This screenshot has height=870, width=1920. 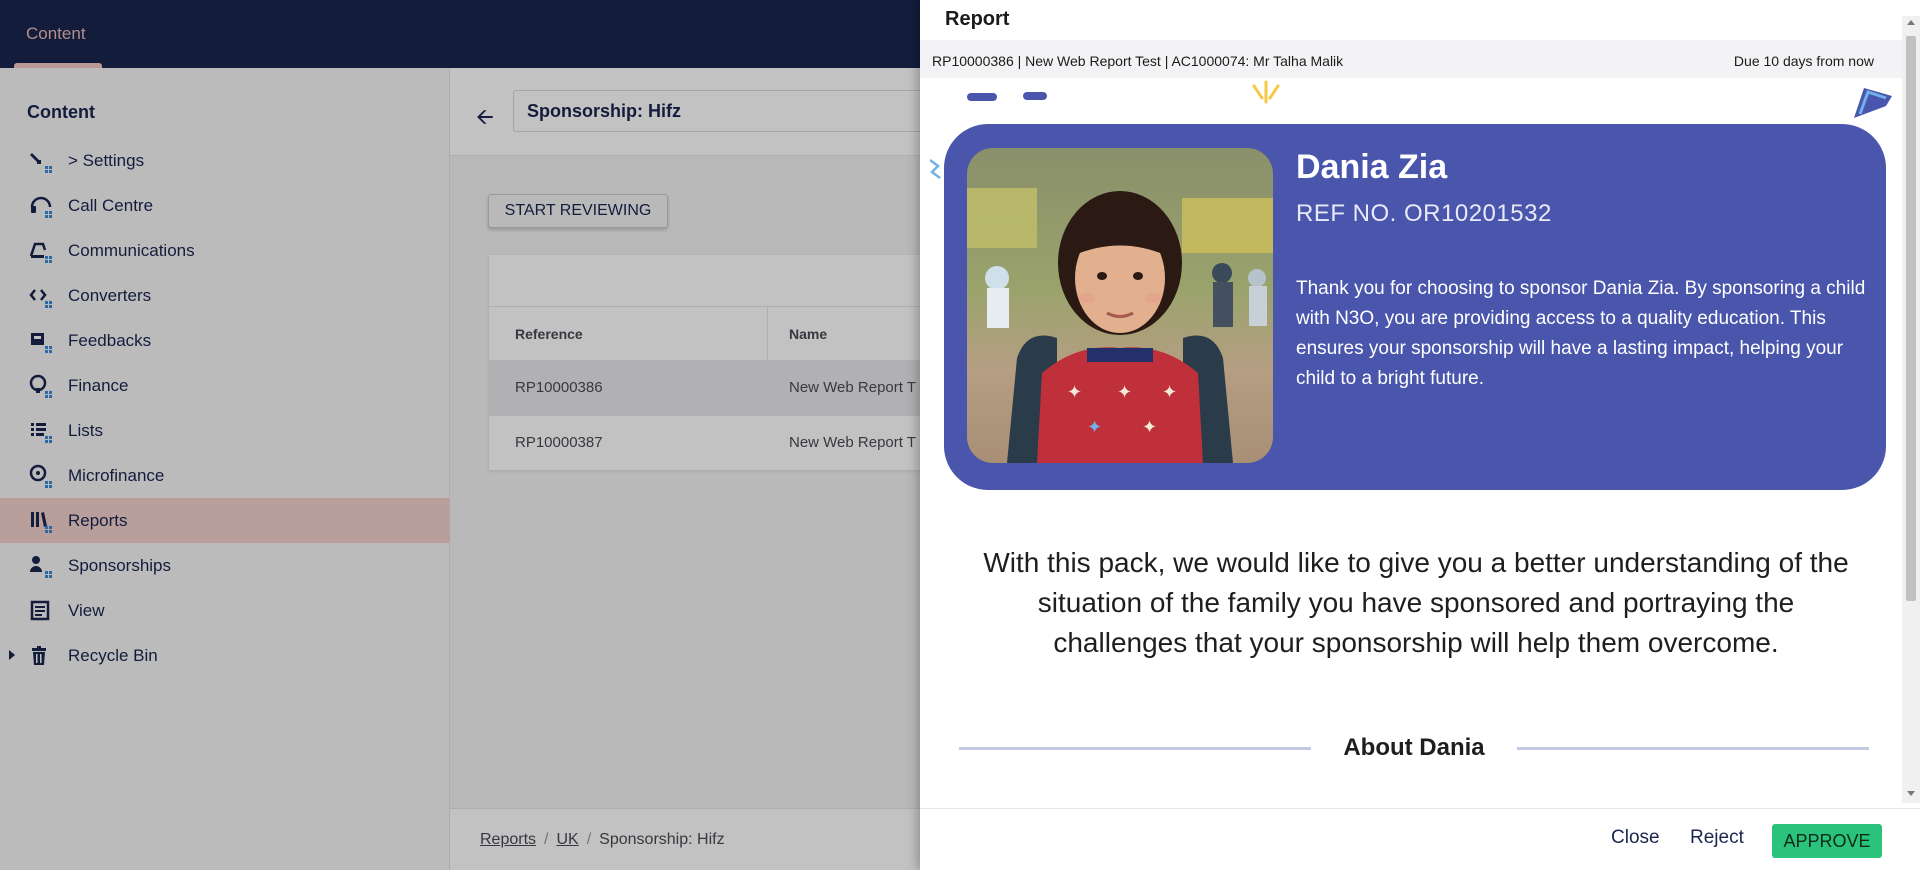 I want to click on dialog-footer: Close Reject APPROVE, so click(x=1420, y=839).